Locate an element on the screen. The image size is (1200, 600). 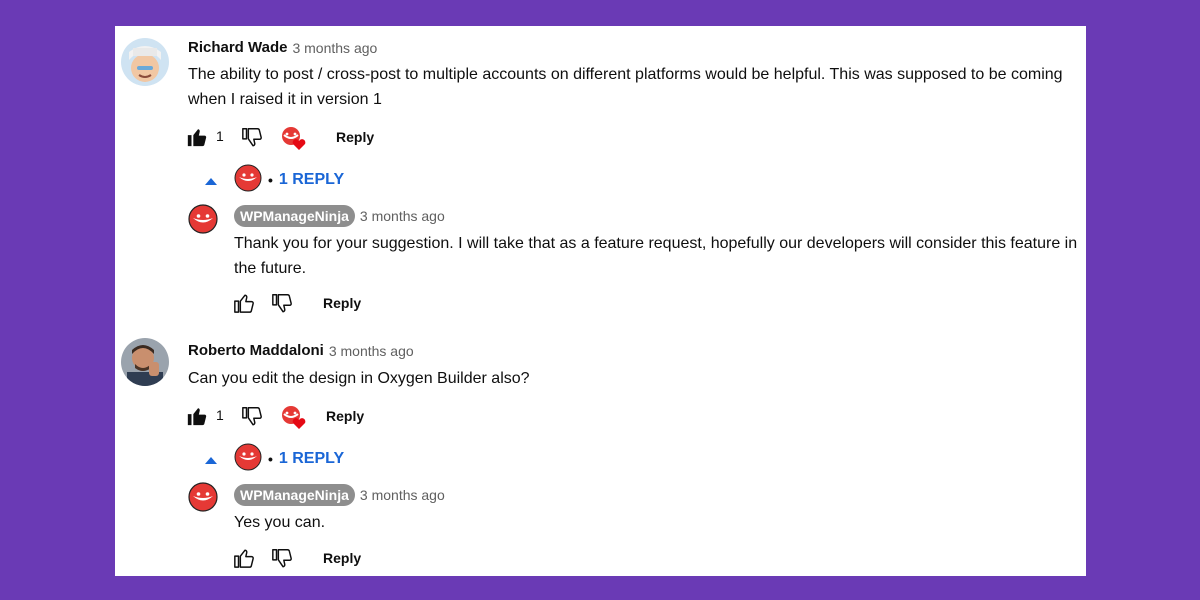
comment-header: Roberto Maddaloni 3 months ago is located at coordinates (301, 350).